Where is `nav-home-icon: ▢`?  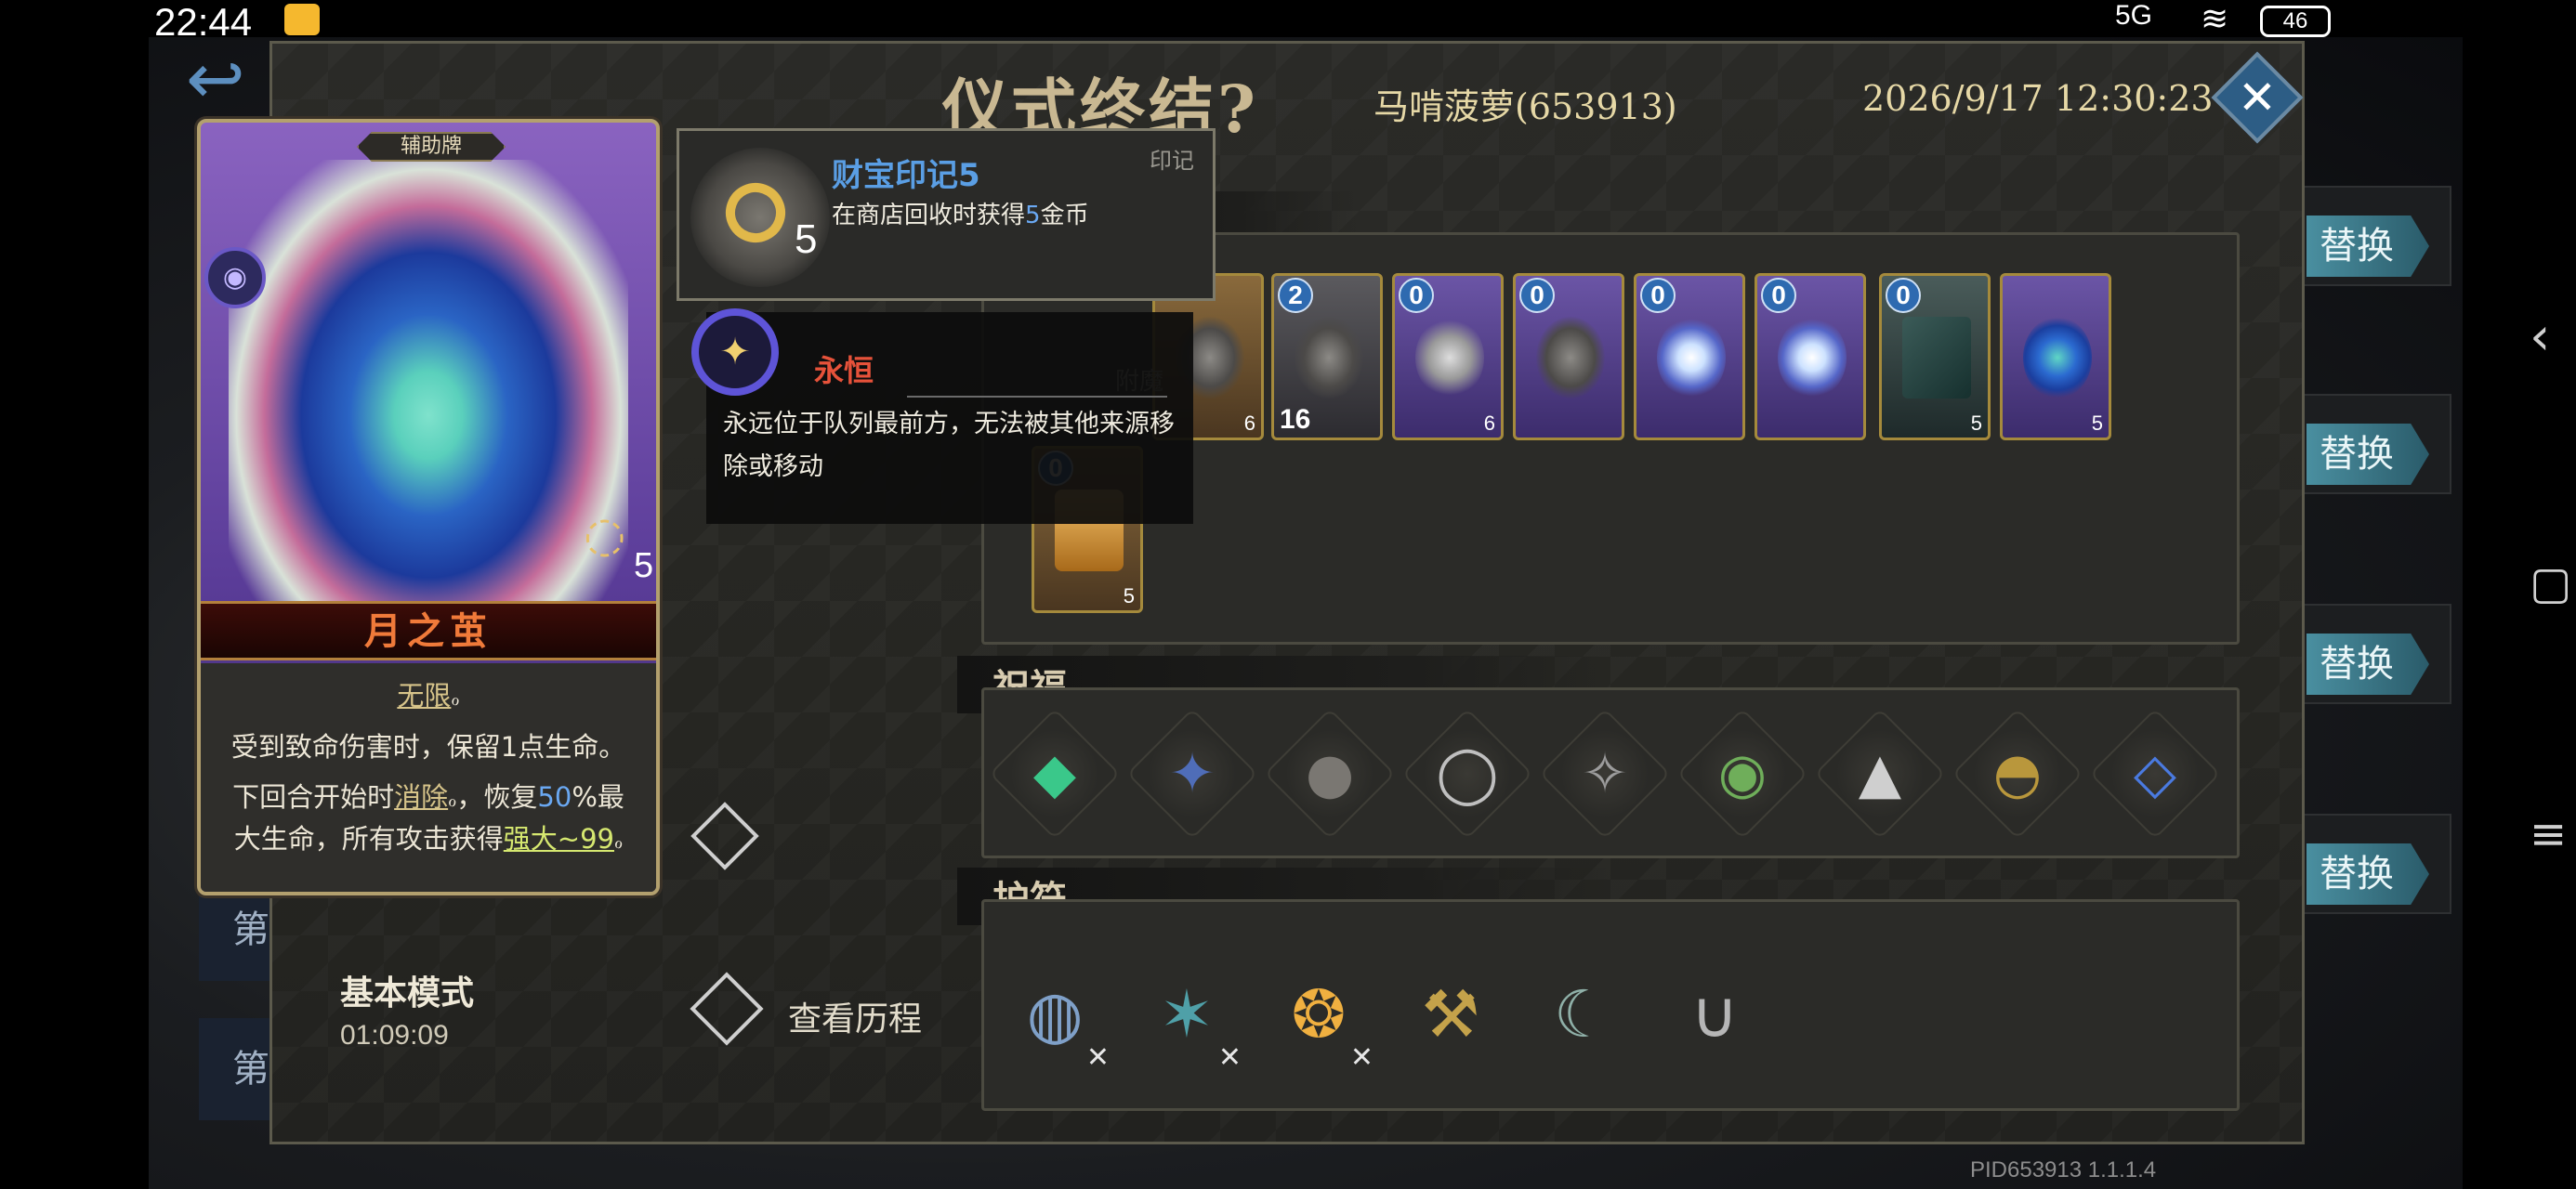 nav-home-icon: ▢ is located at coordinates (2550, 583).